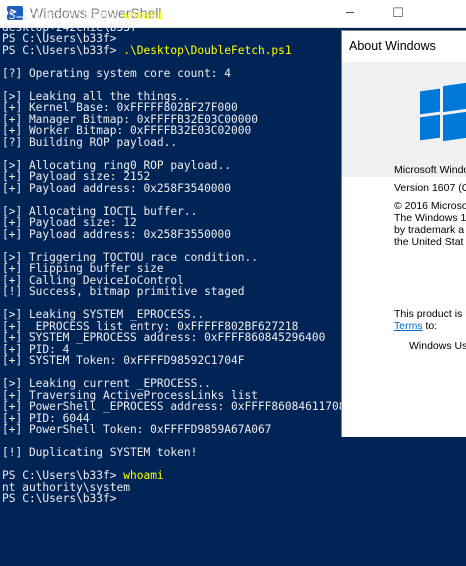  I want to click on console-line-text: [?] Building ROP payload.., so click(90, 142).